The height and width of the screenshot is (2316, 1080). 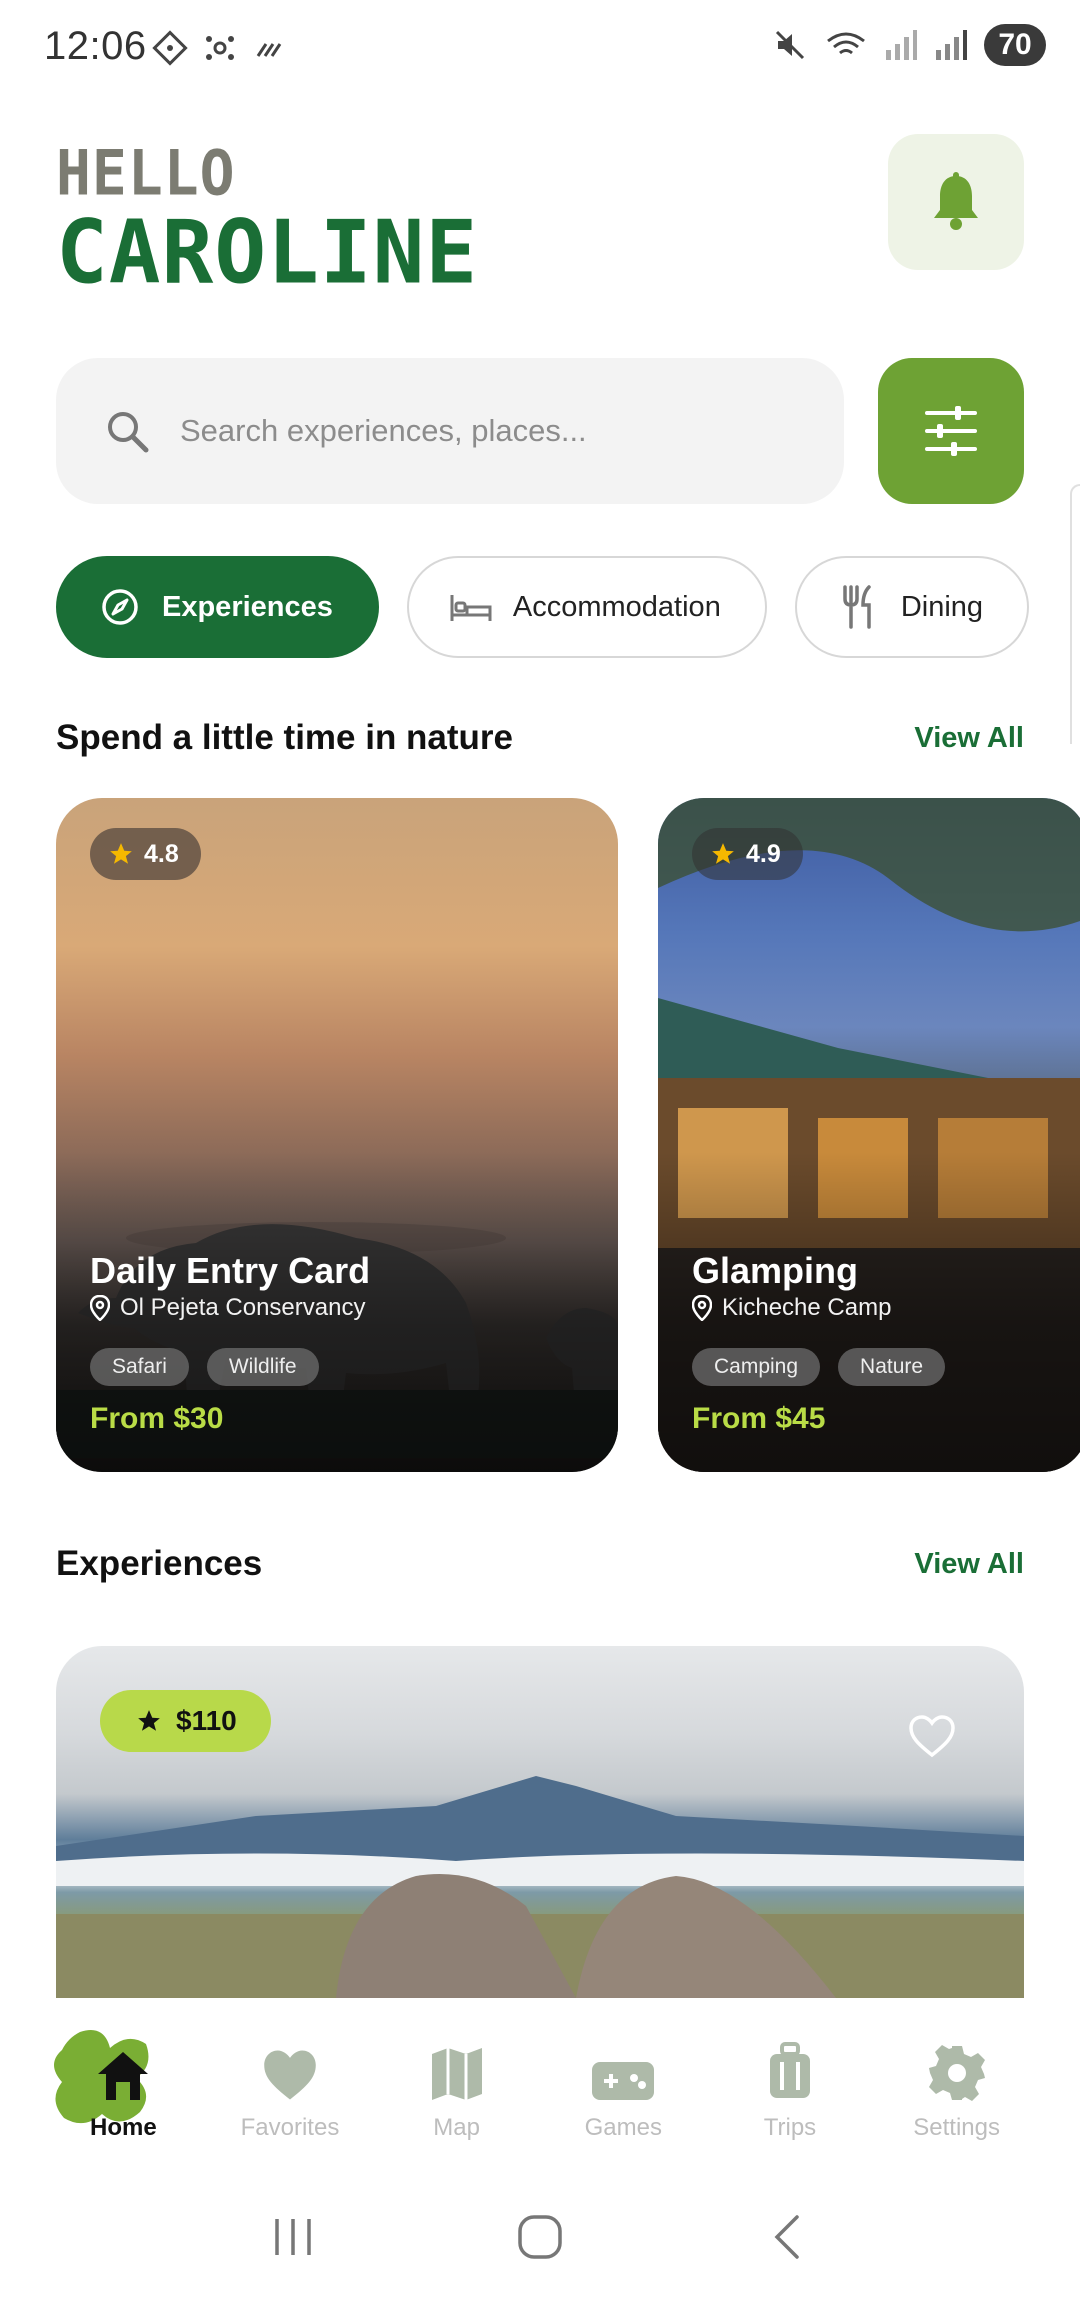 What do you see at coordinates (267, 253) in the screenshot?
I see `greeting-name: CAROLINE` at bounding box center [267, 253].